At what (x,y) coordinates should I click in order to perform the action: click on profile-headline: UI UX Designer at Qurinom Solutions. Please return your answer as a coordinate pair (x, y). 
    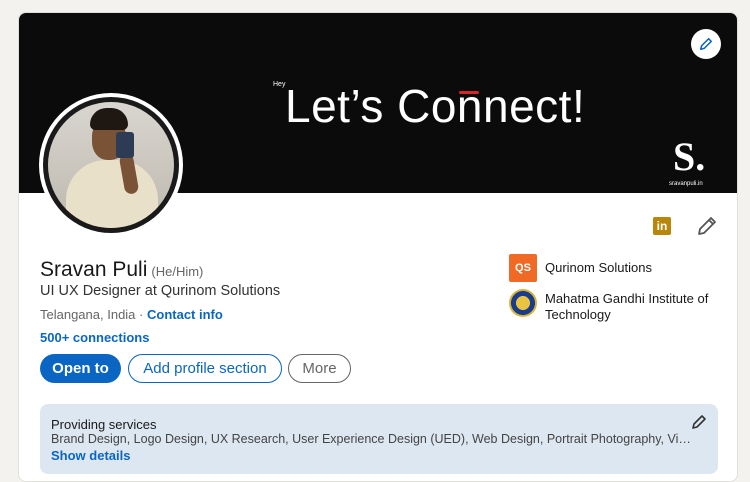
    Looking at the image, I should click on (160, 291).